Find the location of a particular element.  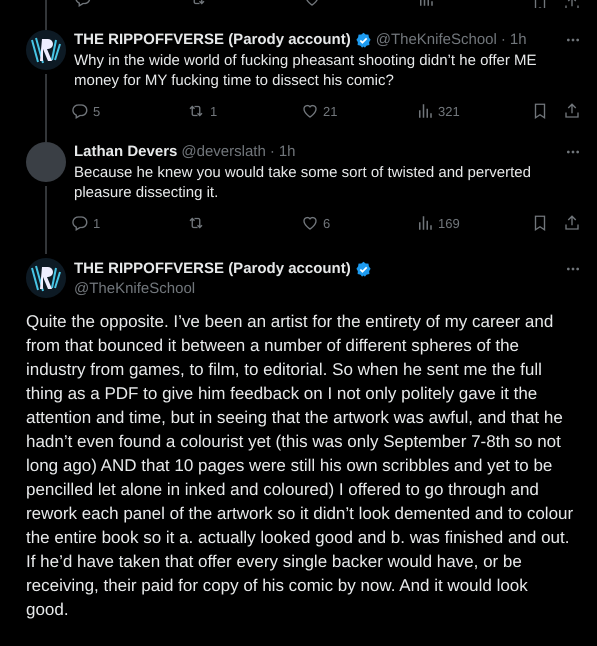

reposts-count: 1 is located at coordinates (214, 111).